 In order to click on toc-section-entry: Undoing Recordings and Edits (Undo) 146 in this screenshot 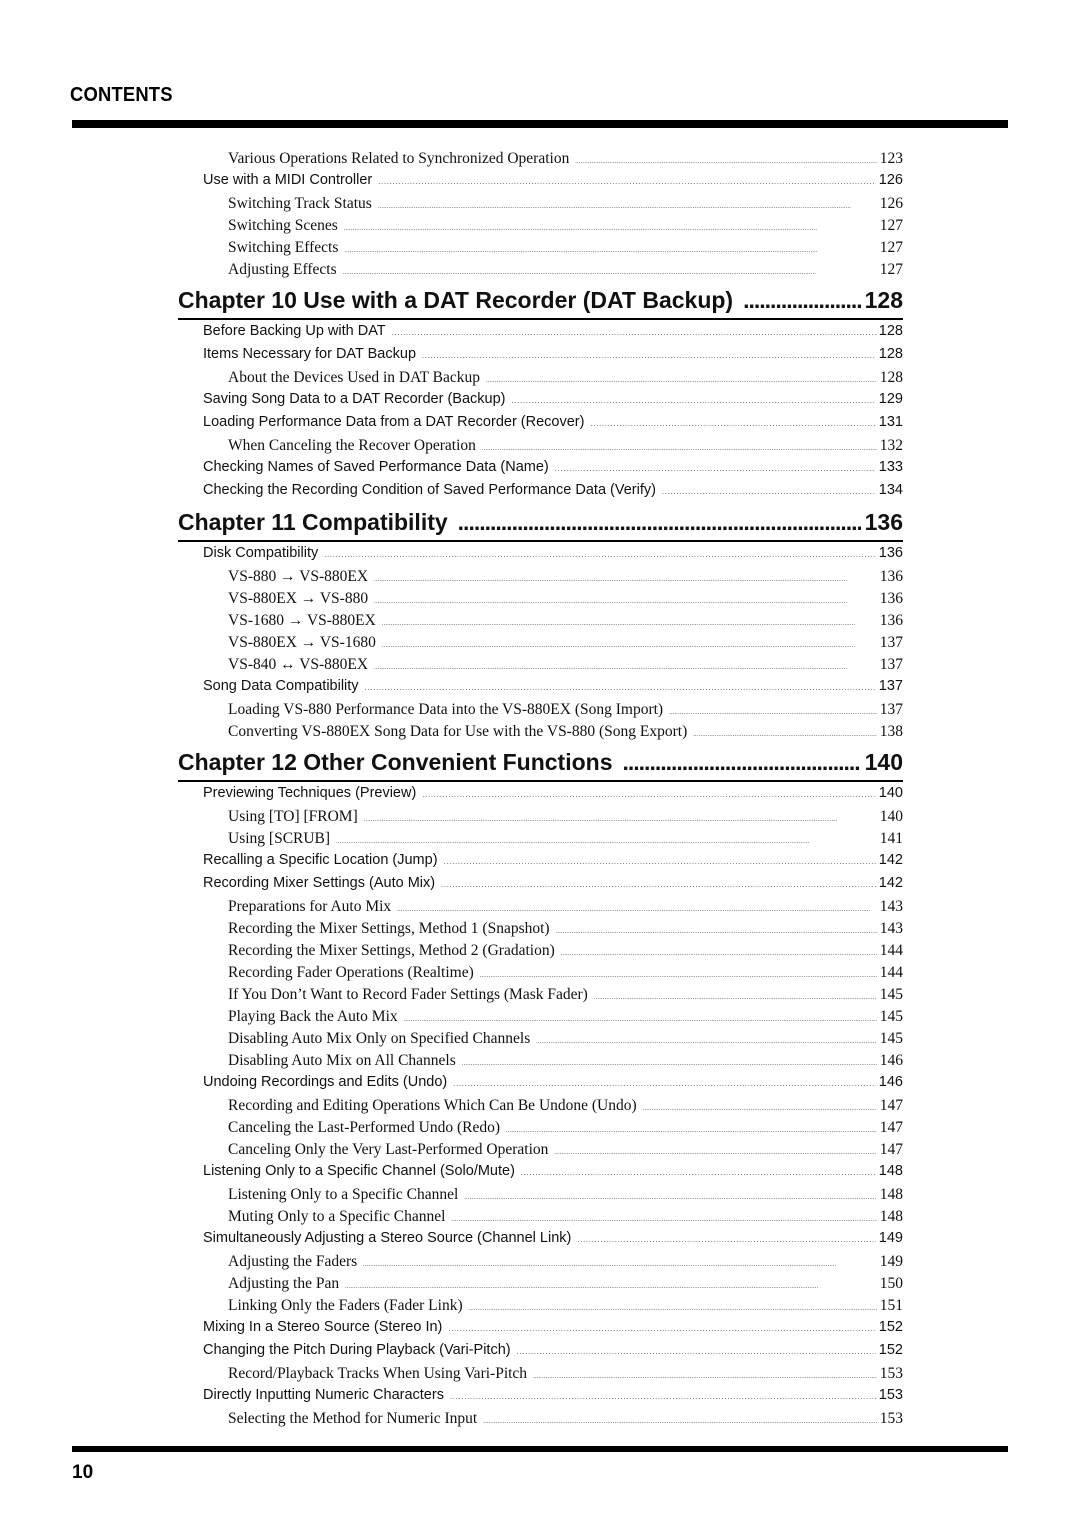, I will do `click(540, 1085)`.